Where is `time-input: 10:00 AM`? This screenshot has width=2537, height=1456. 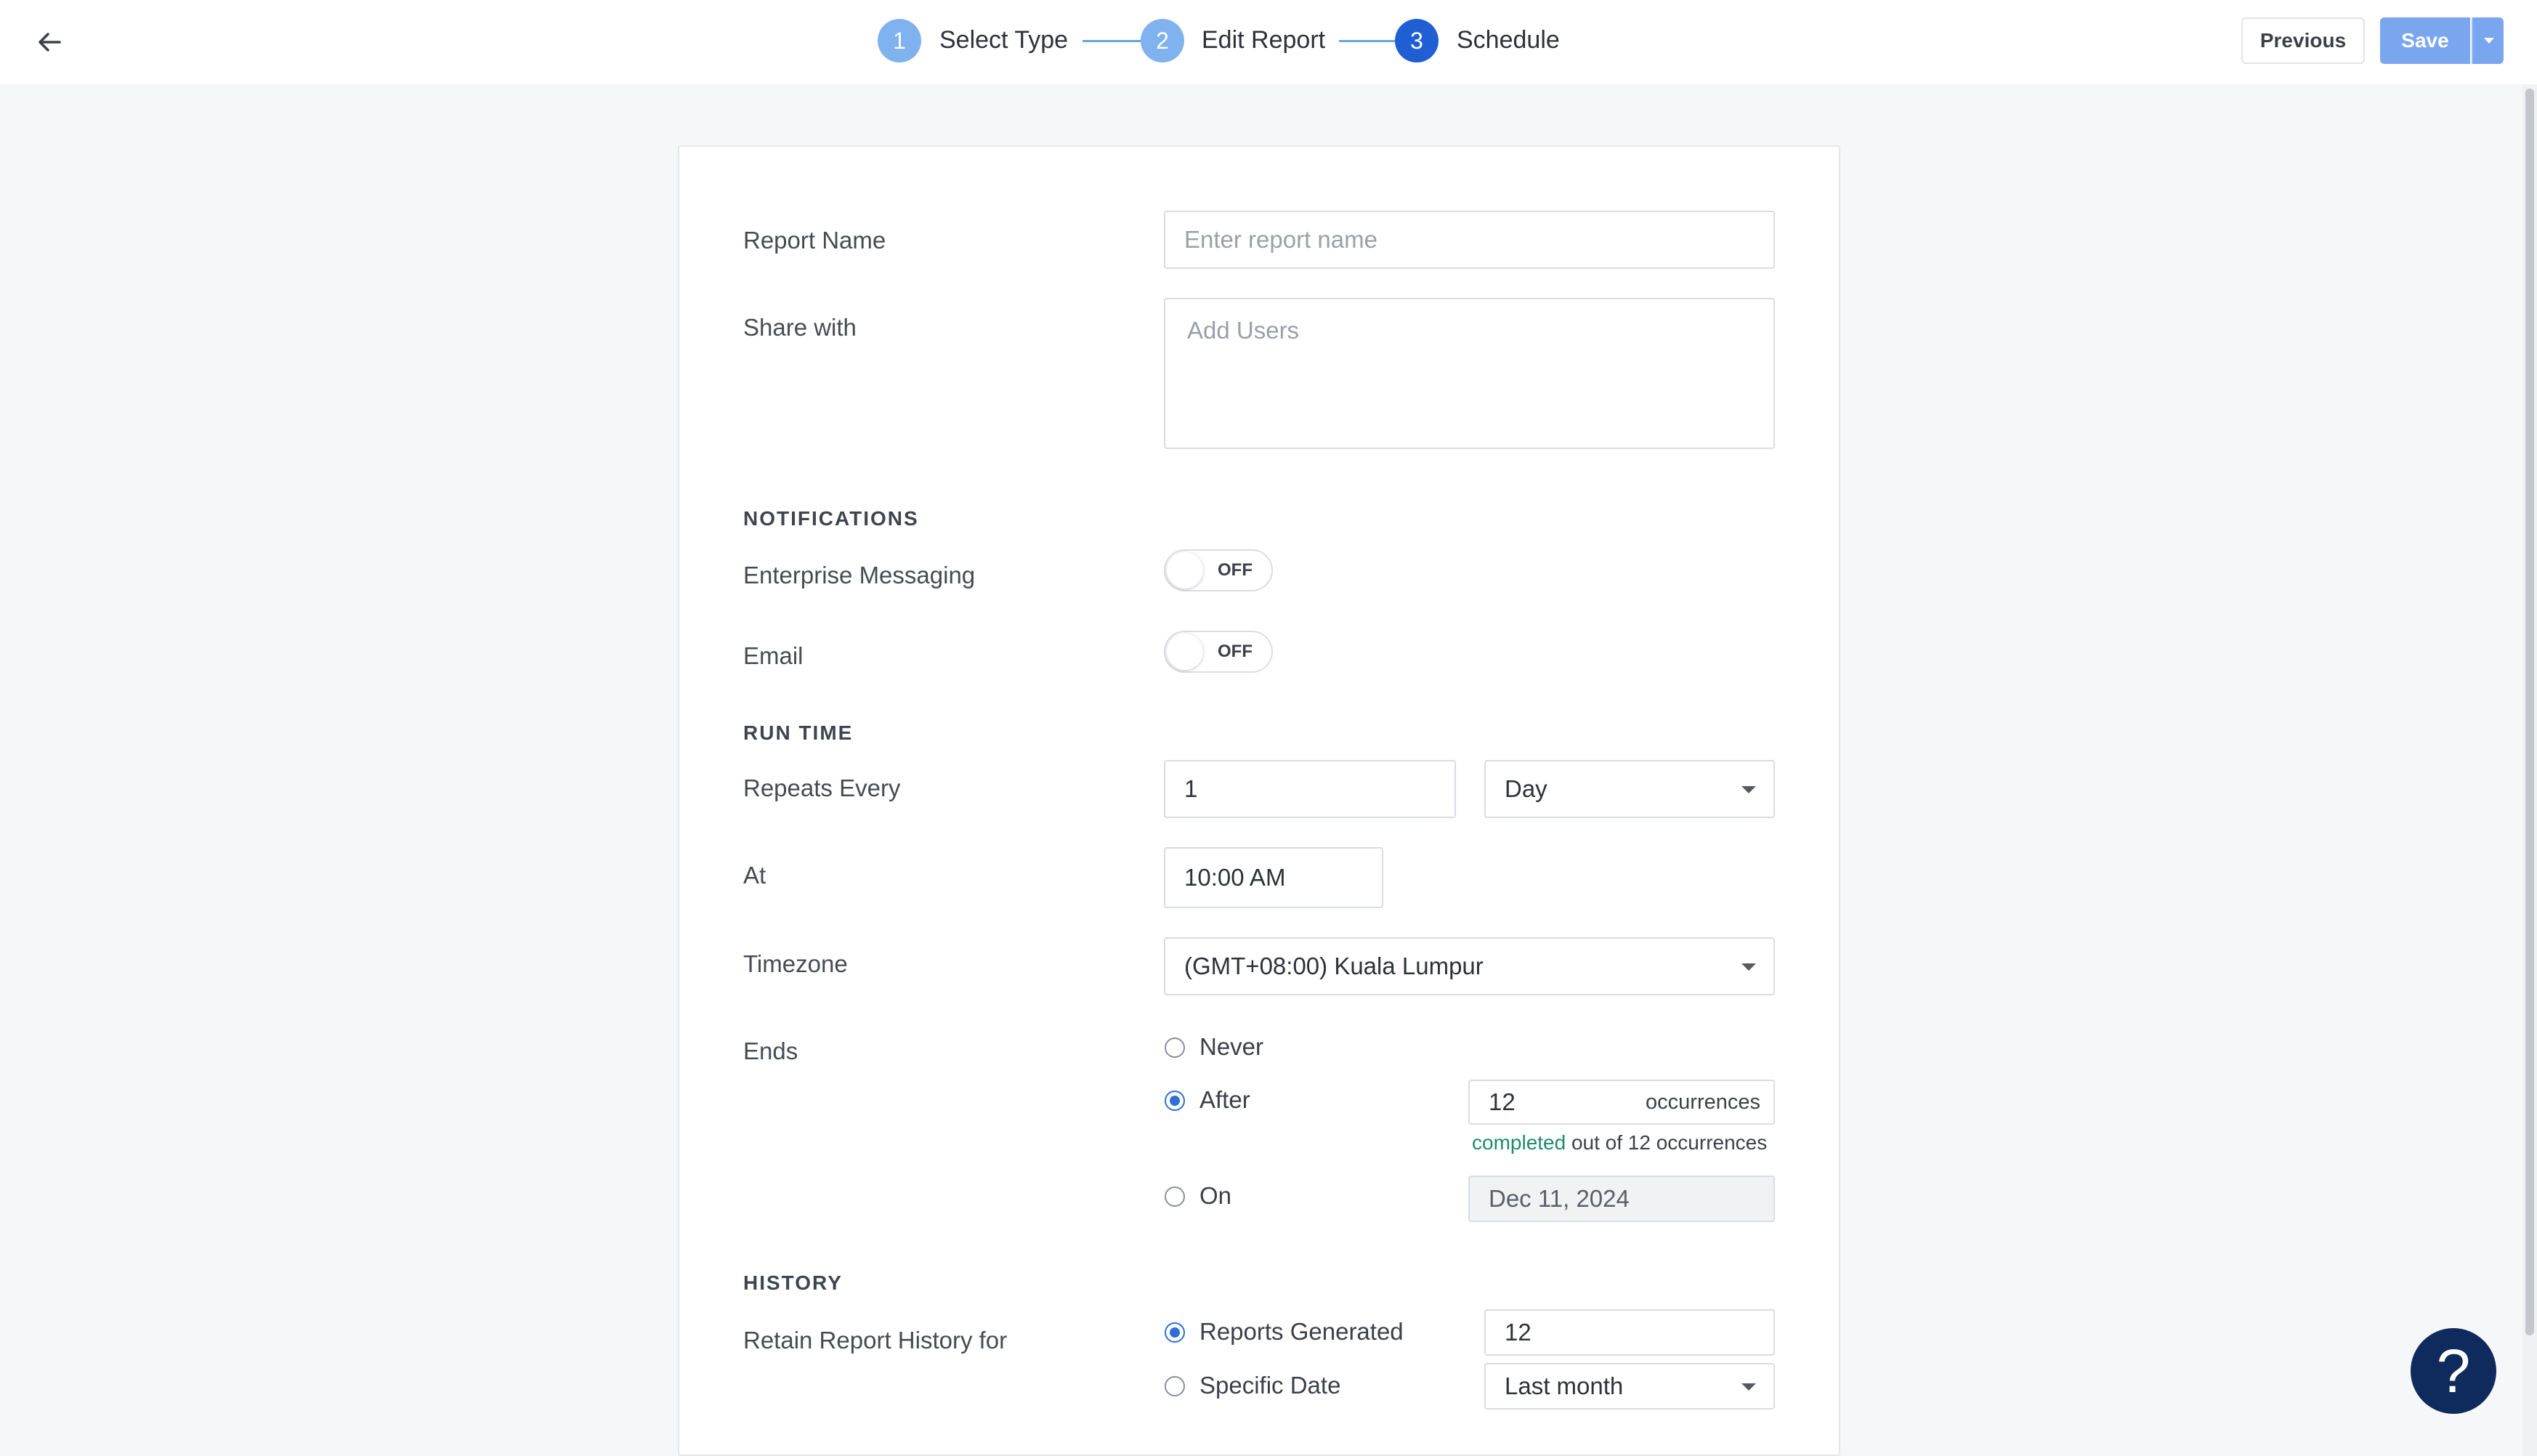
time-input: 10:00 AM is located at coordinates (1273, 877).